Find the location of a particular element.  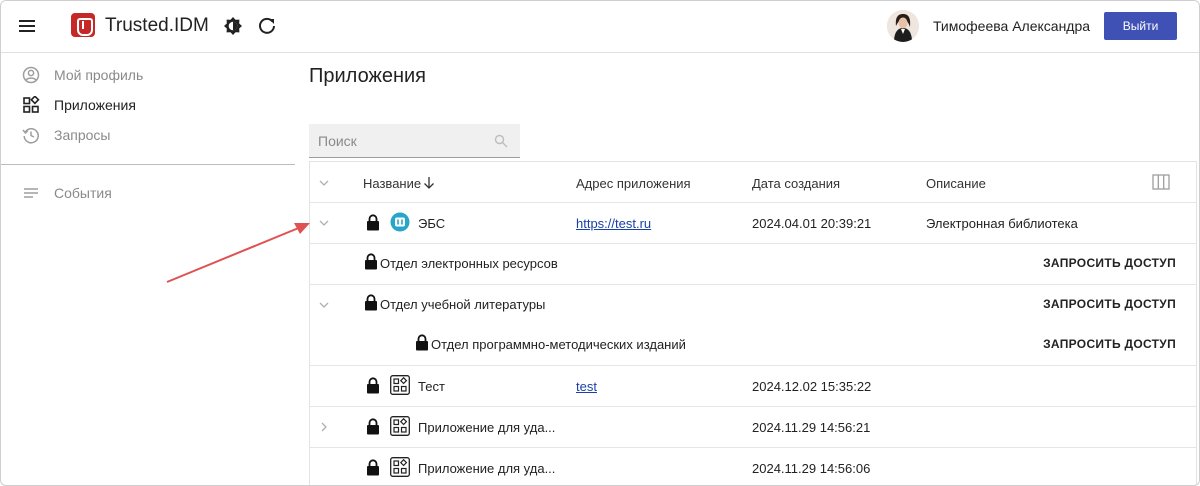

column-header-address: Адрес приложения is located at coordinates (633, 183).